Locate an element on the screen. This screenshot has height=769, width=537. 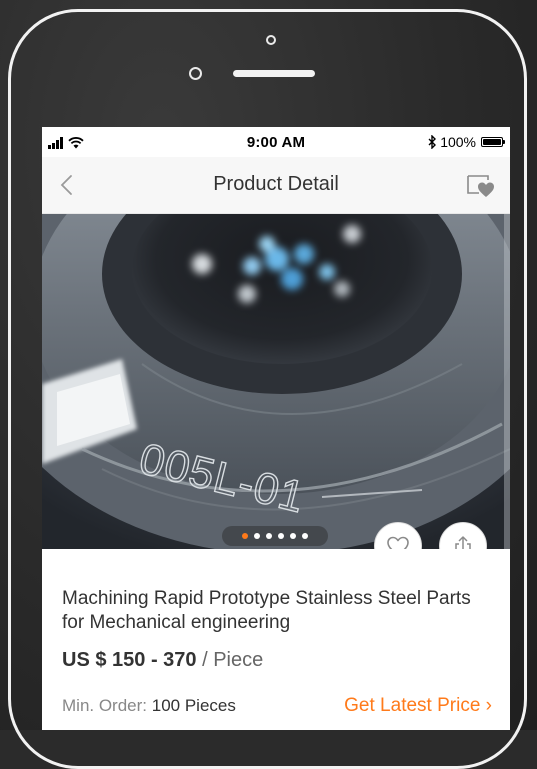
earpiece-speaker is located at coordinates (274, 73).